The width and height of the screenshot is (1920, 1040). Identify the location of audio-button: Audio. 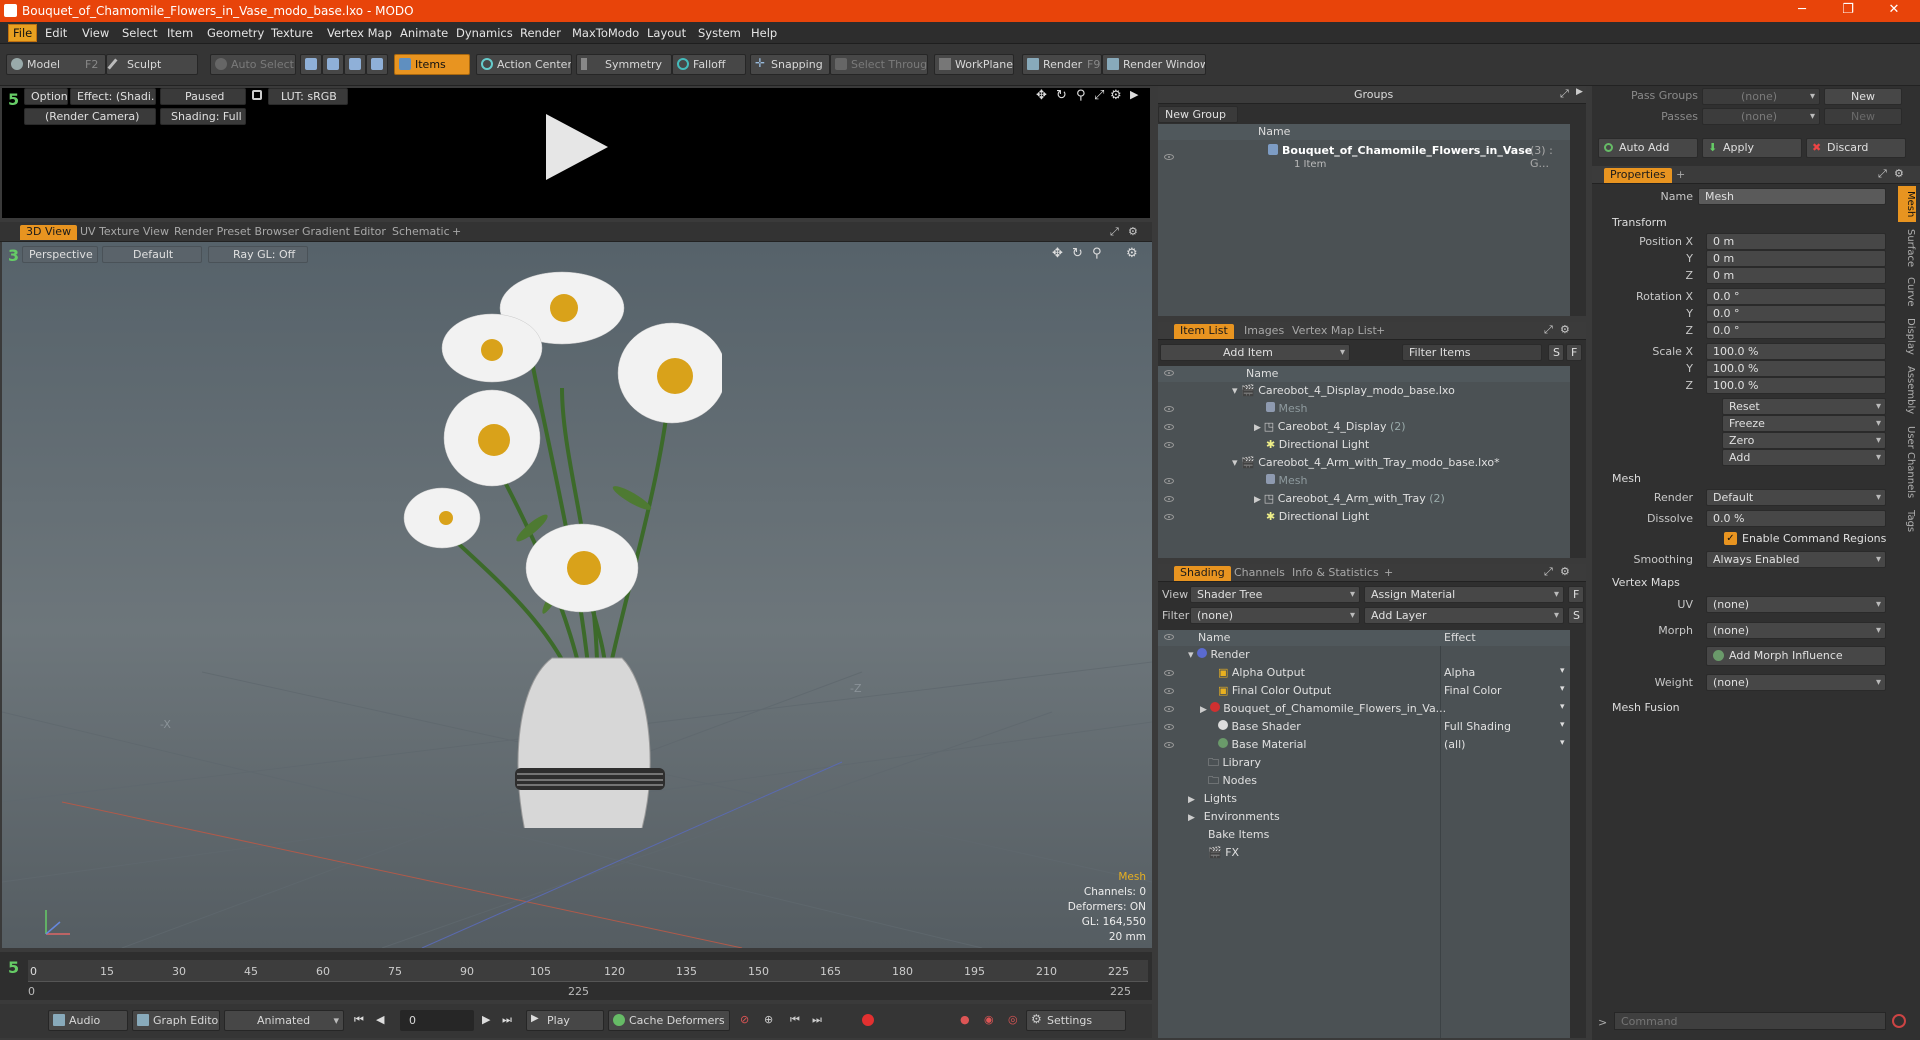
(88, 1020).